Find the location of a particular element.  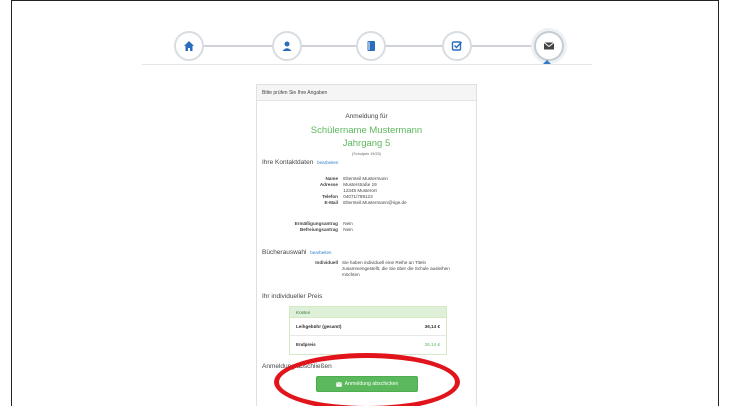

progress-stepper is located at coordinates (369, 47).